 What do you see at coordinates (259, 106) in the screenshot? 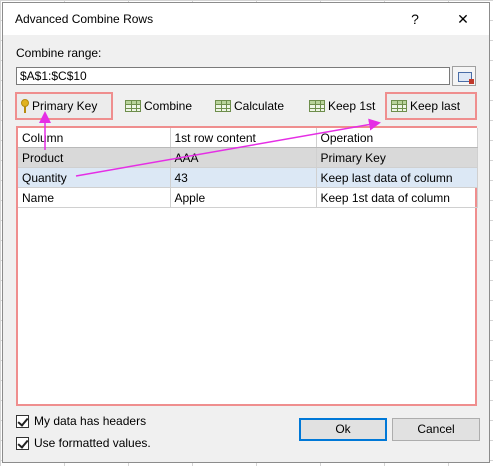
I see `calculate-label: Calculate` at bounding box center [259, 106].